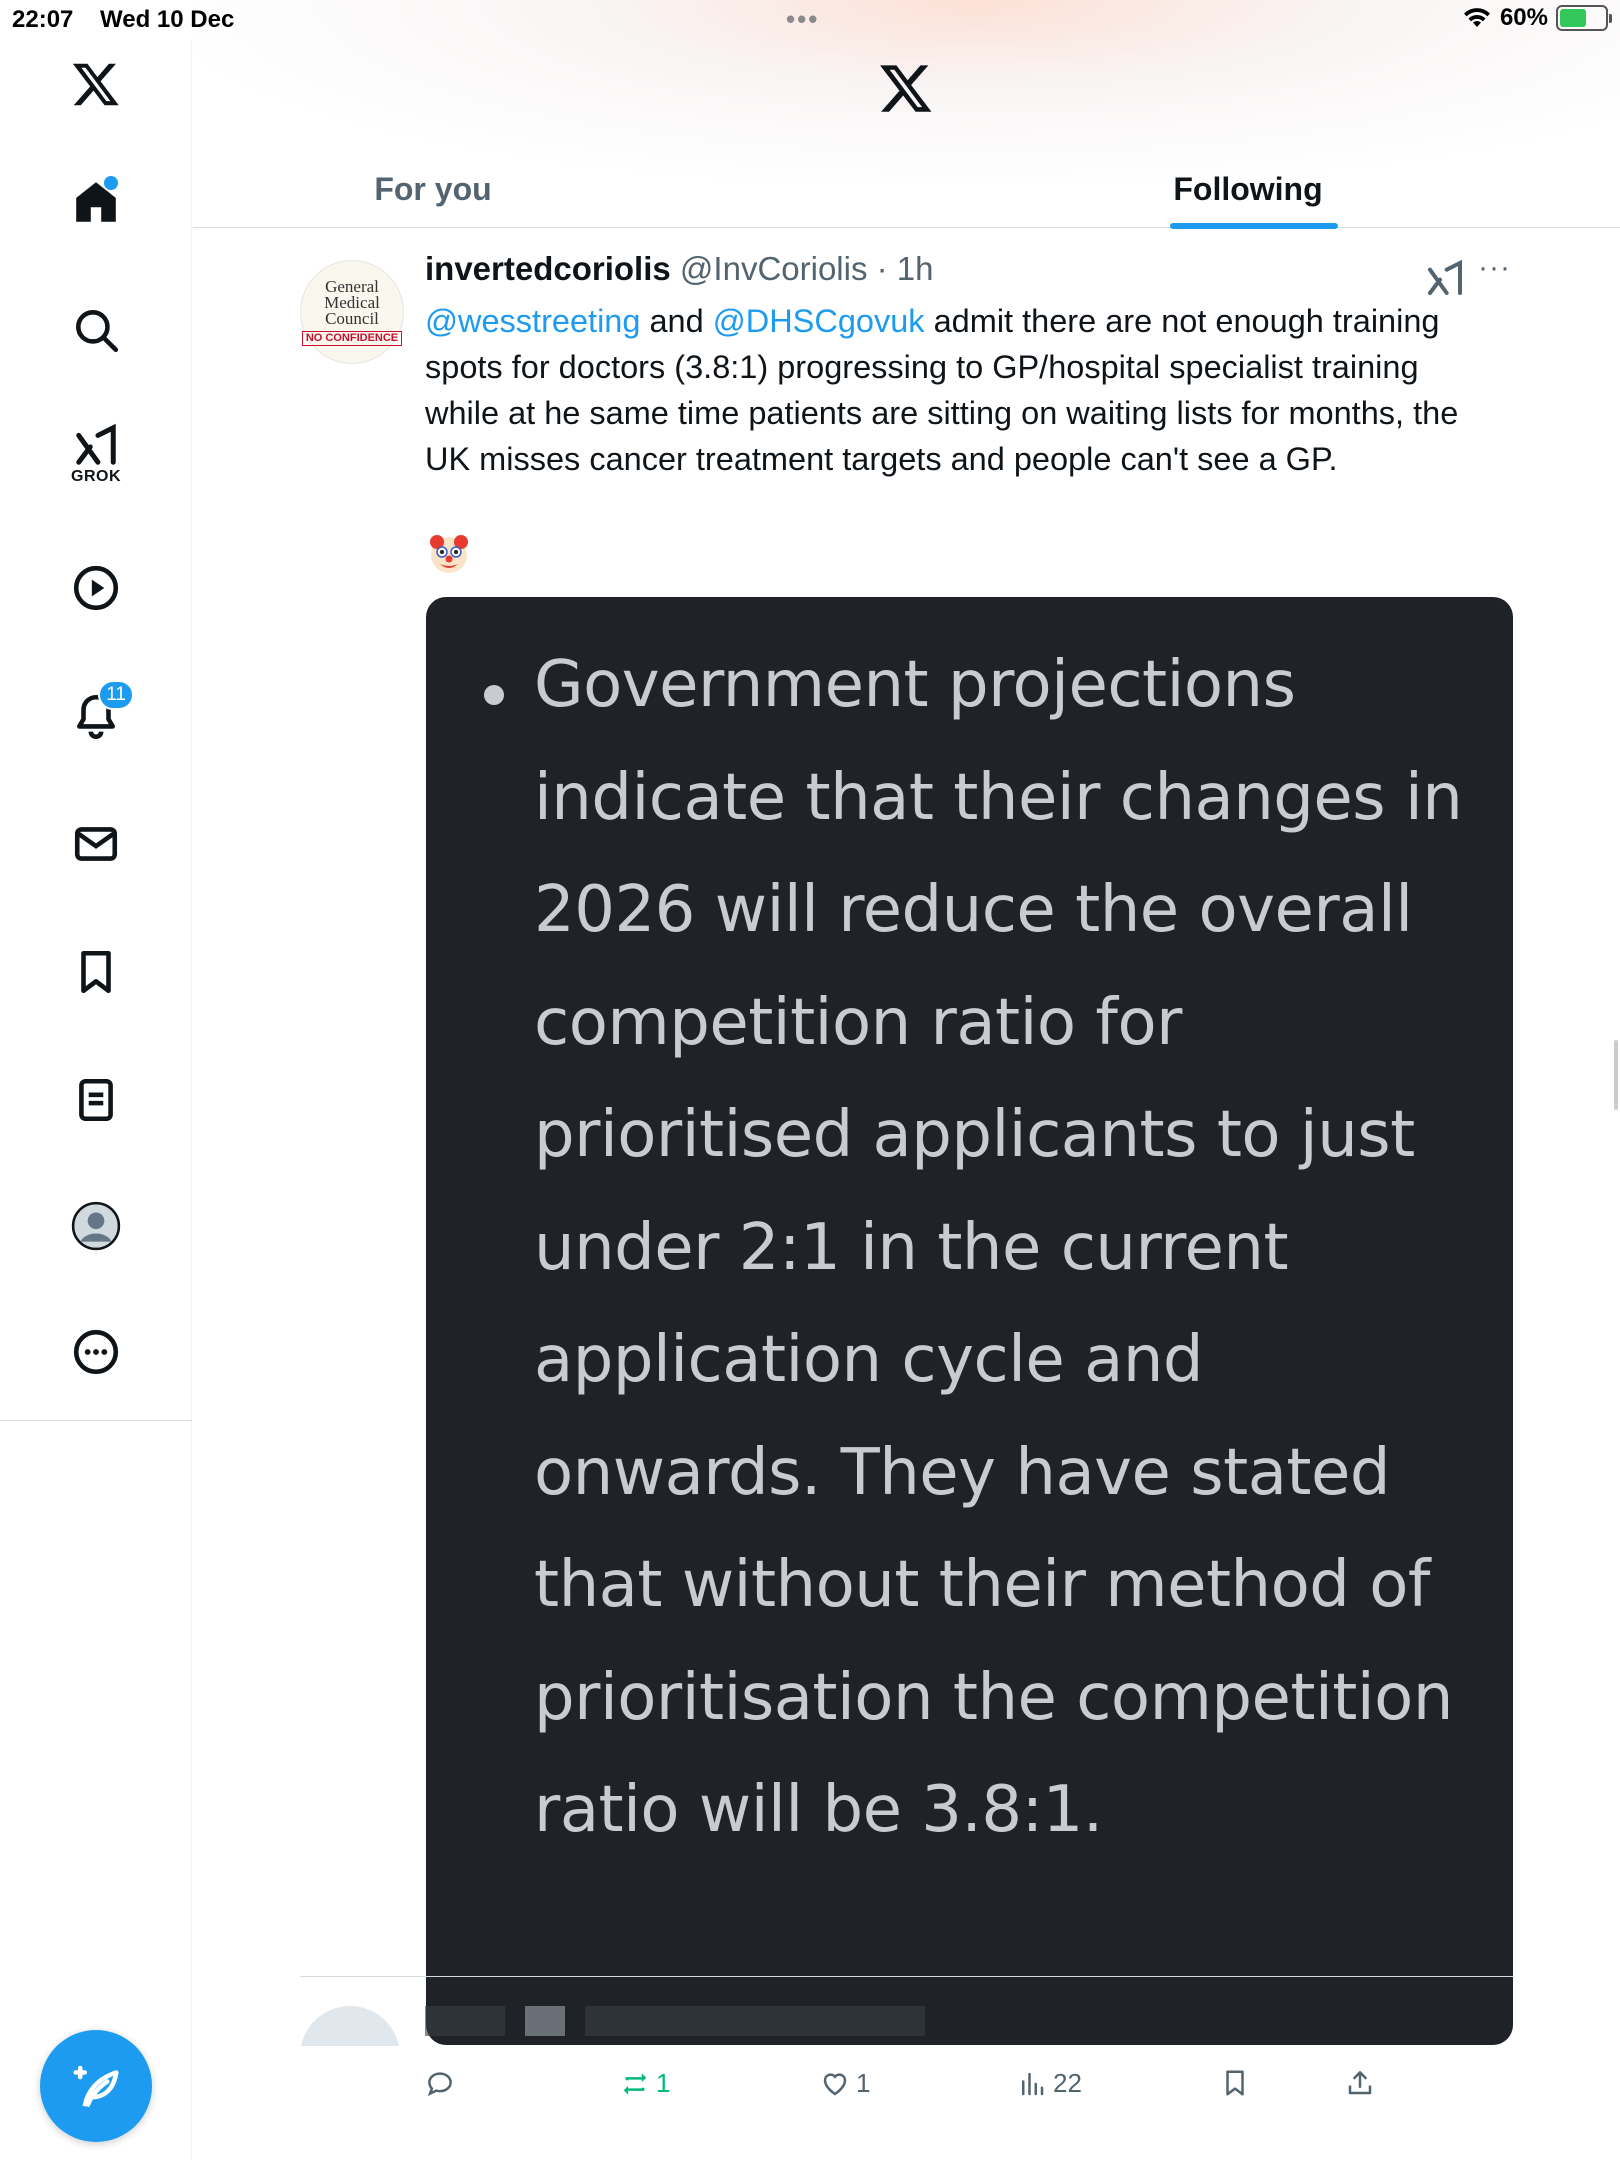 This screenshot has height=2160, width=1620. Describe the element at coordinates (116, 695) in the screenshot. I see `notification-count-badge: 11` at that location.